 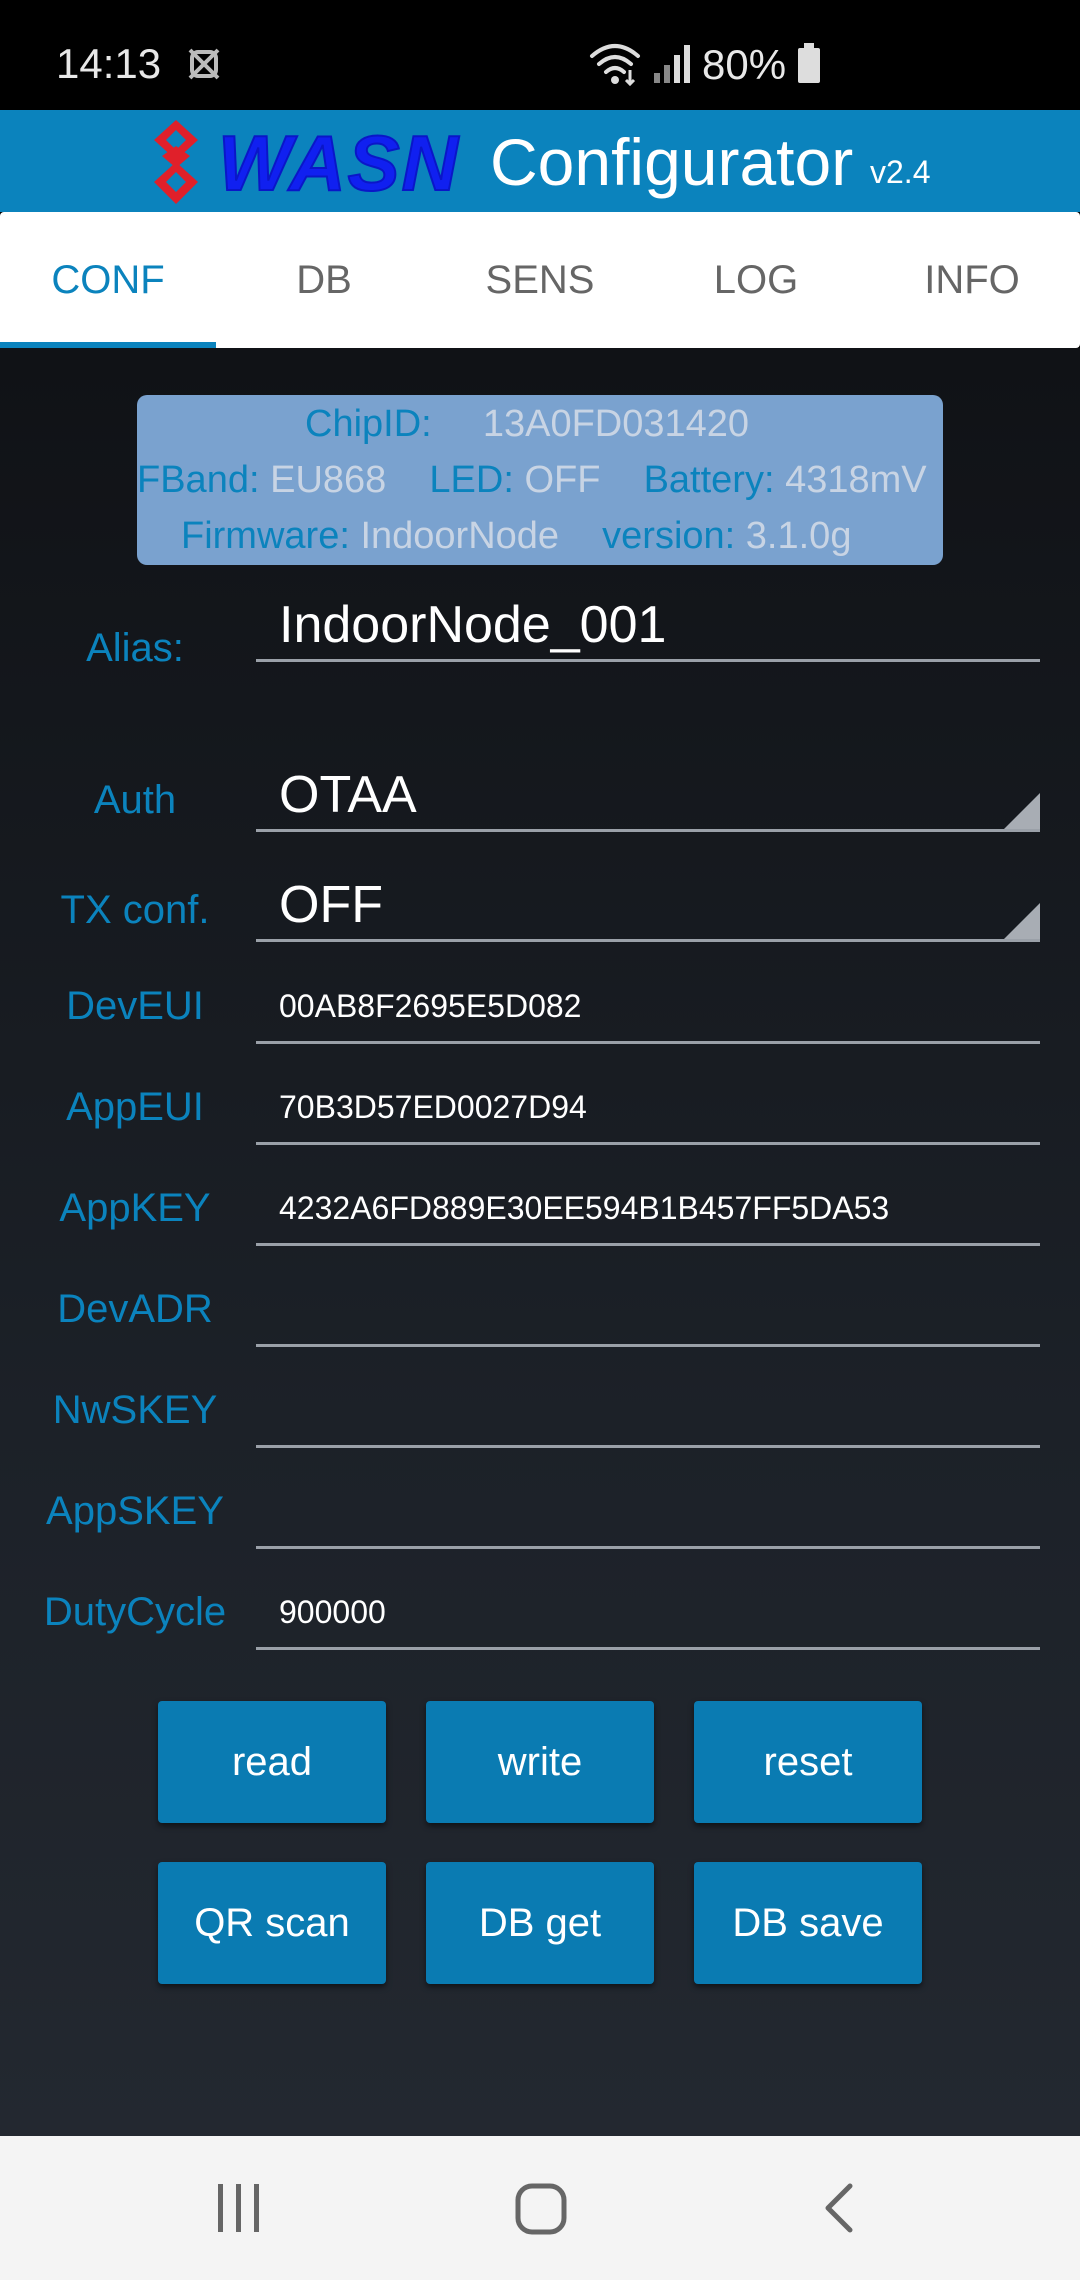 What do you see at coordinates (368, 424) in the screenshot?
I see `chip-id-label: ChipID:` at bounding box center [368, 424].